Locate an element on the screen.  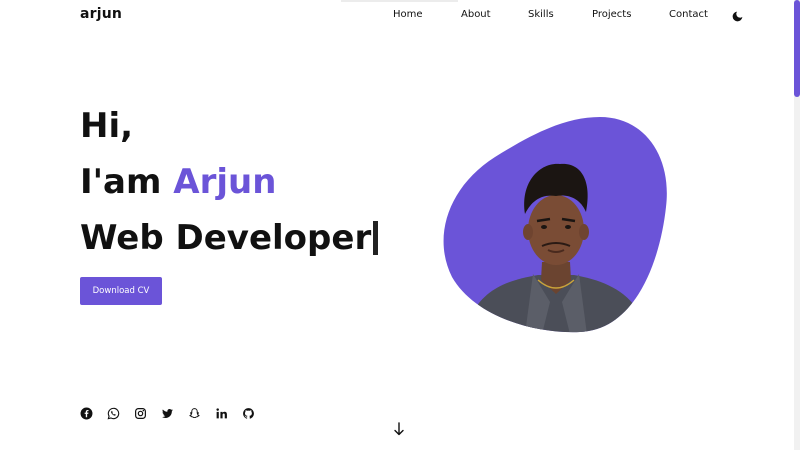
moon-icon is located at coordinates (737, 15).